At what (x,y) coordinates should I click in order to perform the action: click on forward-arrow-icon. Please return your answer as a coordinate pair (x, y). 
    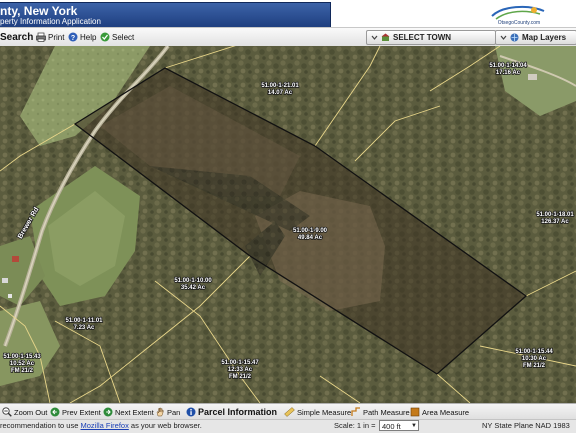
    Looking at the image, I should click on (108, 412).